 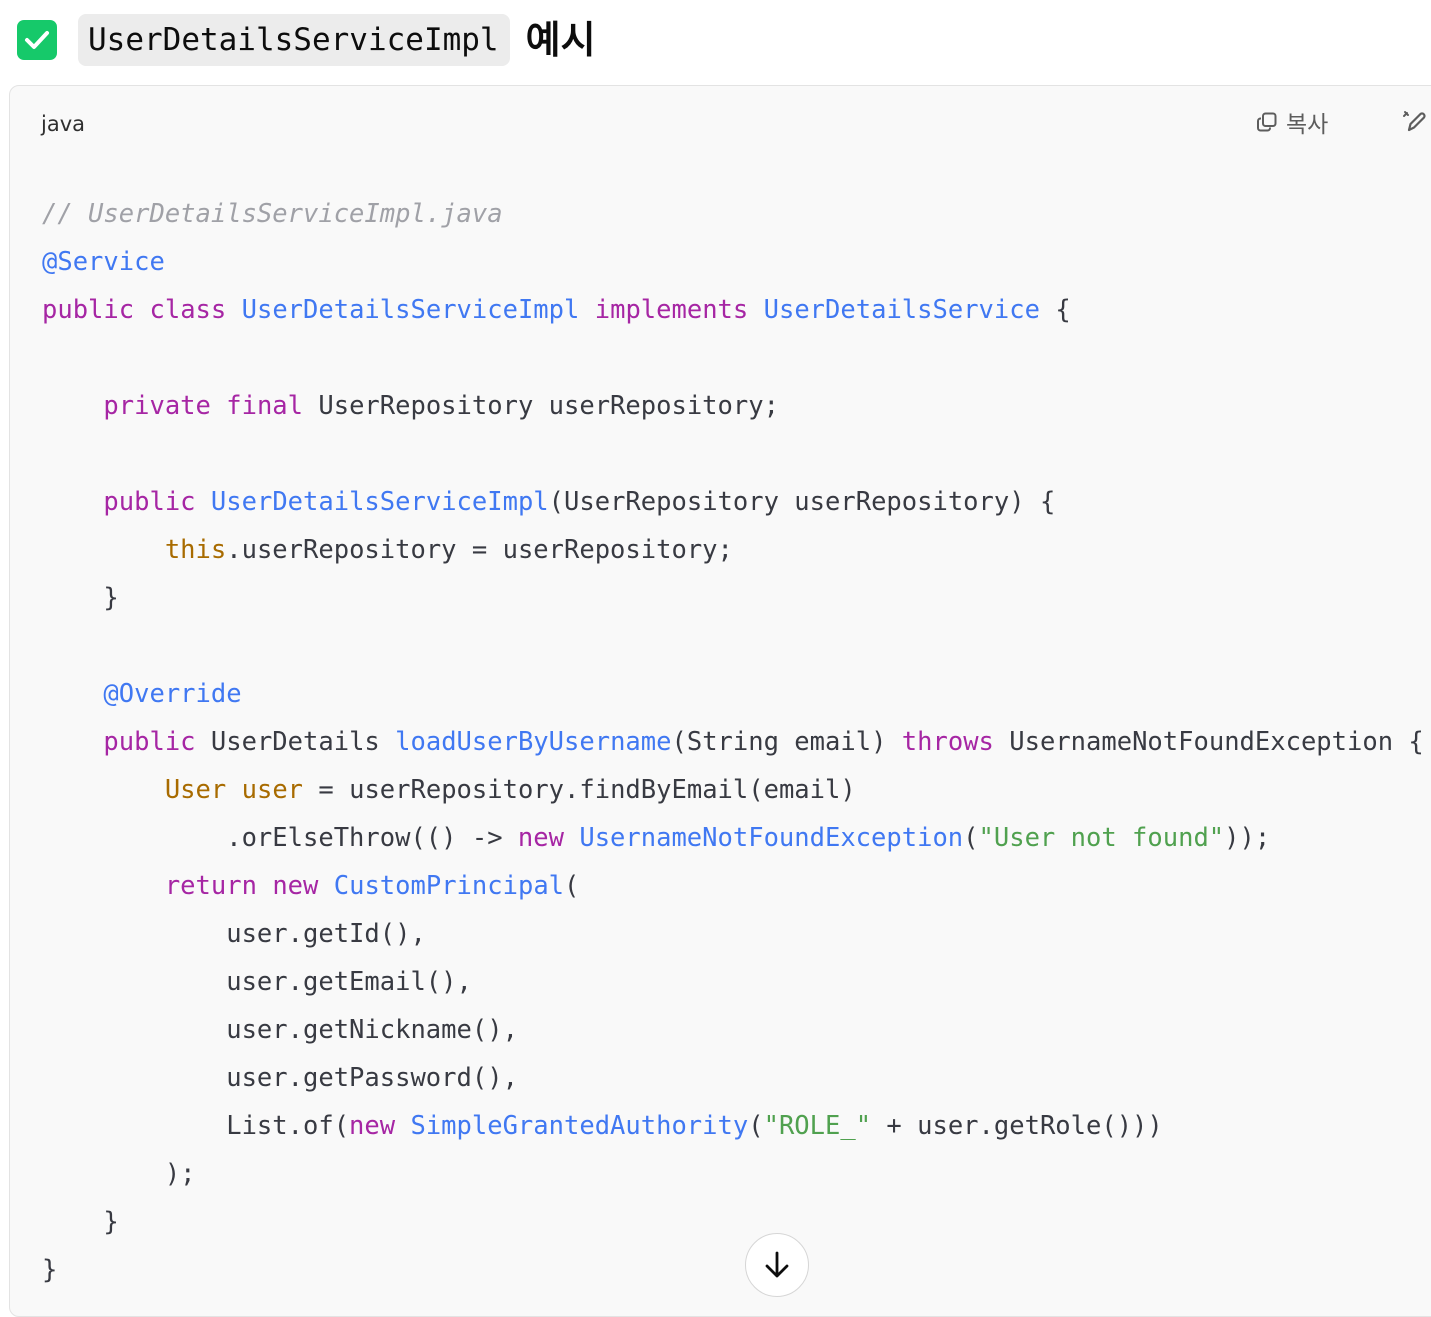 I want to click on code-line: this.userRepository = userRepository;, so click(x=733, y=550).